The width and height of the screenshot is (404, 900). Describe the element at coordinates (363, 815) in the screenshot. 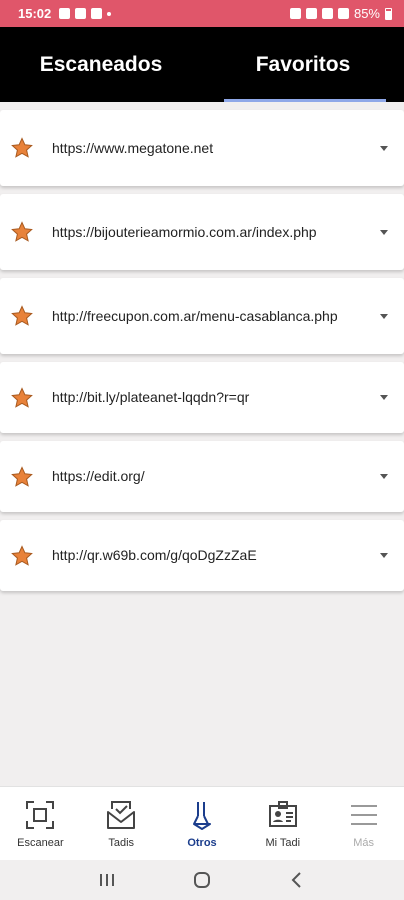

I see `menu-icon` at that location.